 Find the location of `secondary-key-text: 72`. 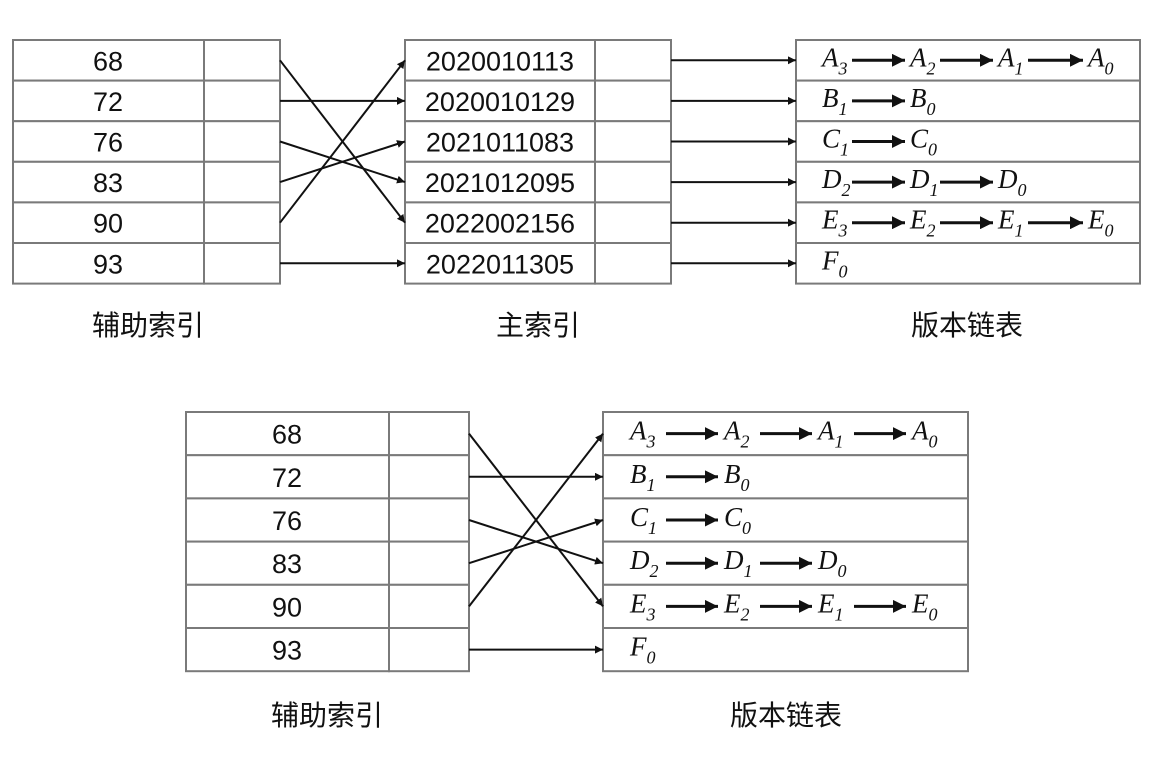

secondary-key-text: 72 is located at coordinates (108, 102).